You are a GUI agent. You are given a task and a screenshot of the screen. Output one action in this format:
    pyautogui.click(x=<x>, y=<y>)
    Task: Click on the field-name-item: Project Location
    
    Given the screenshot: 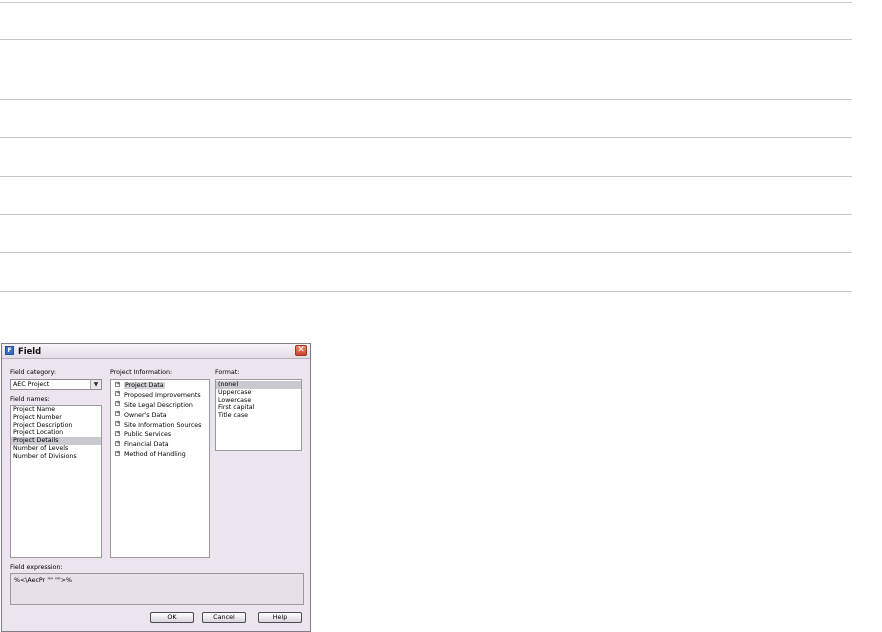 What is the action you would take?
    pyautogui.click(x=56, y=433)
    